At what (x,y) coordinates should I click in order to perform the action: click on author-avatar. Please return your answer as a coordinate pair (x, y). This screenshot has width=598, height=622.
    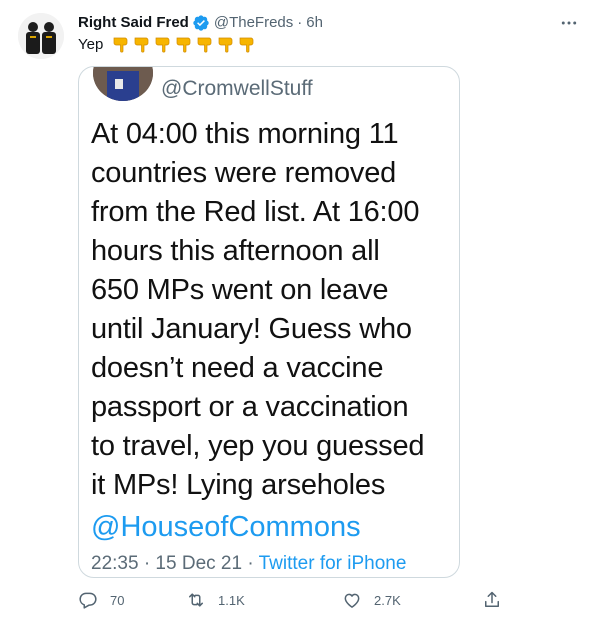
    Looking at the image, I should click on (41, 36).